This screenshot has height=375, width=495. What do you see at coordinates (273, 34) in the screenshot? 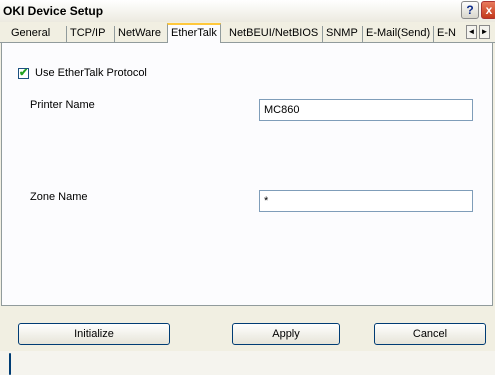
I see `tab-netbeui-netbios: NetBEUI/NetBIOS` at bounding box center [273, 34].